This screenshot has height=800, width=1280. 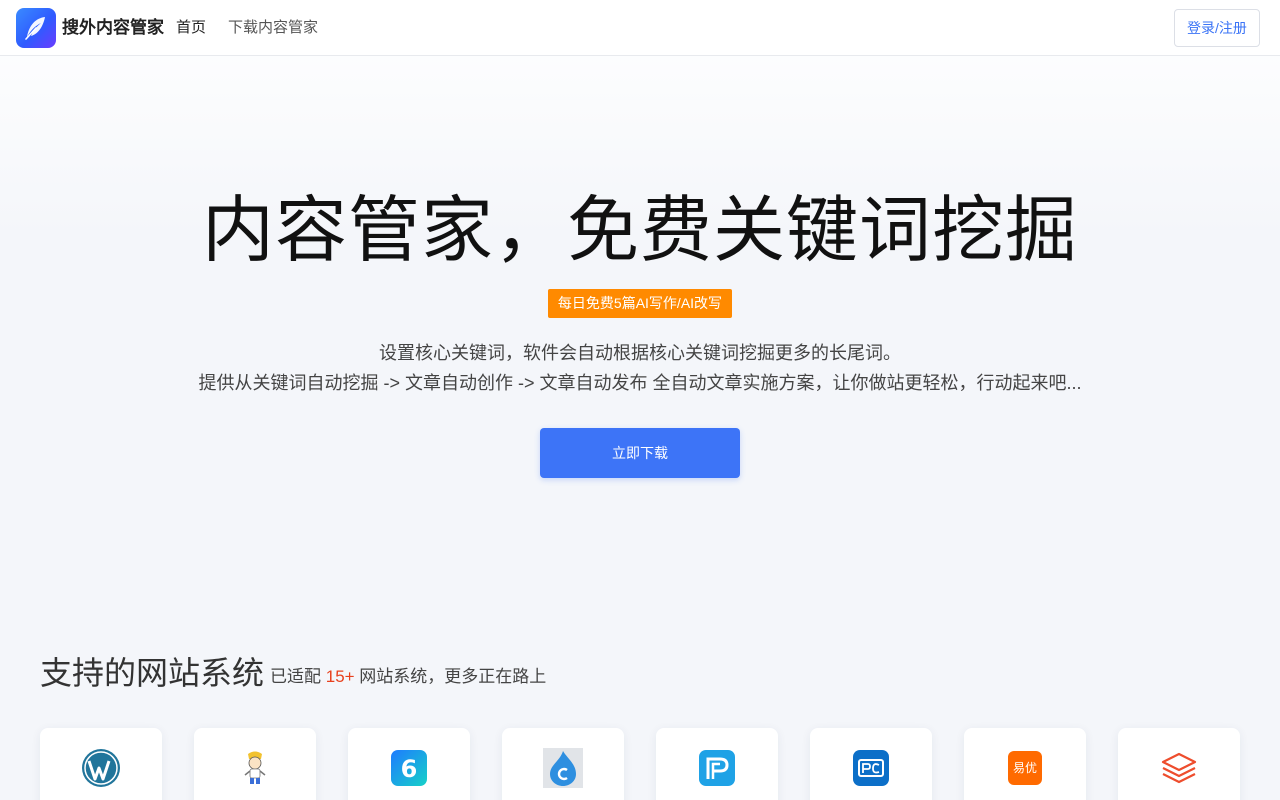 What do you see at coordinates (340, 676) in the screenshot?
I see `system-count: 15+` at bounding box center [340, 676].